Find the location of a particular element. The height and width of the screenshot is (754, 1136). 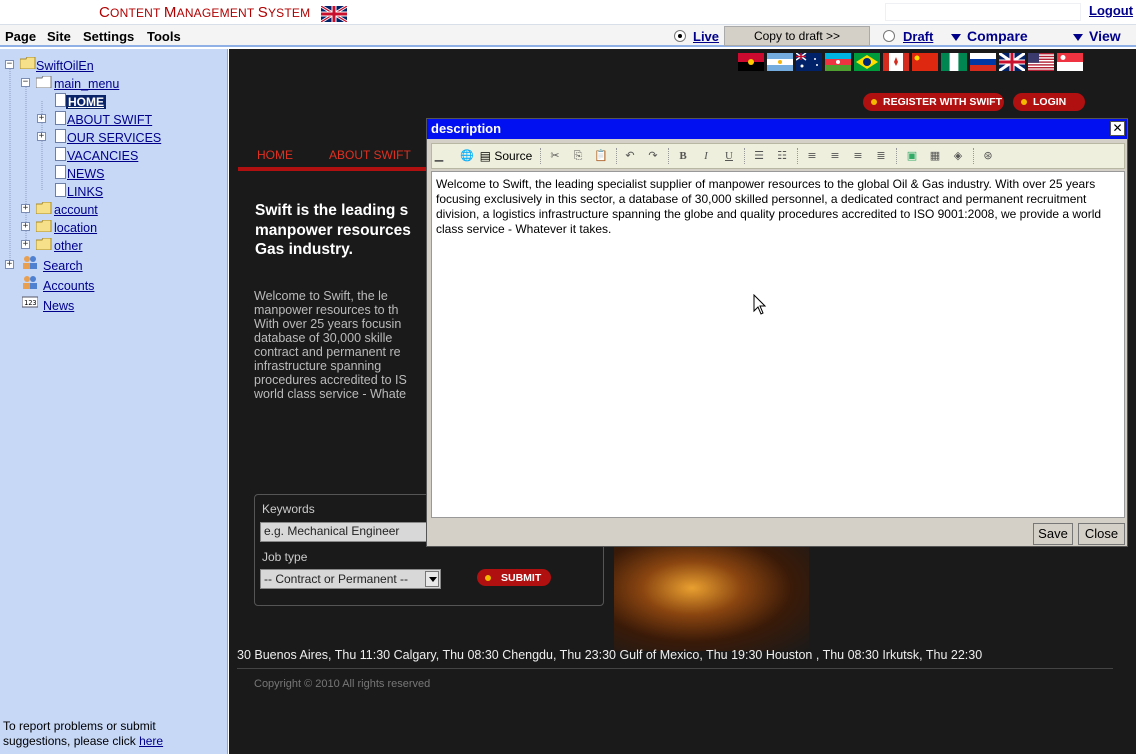

flag-usa-icon is located at coordinates (1041, 62).